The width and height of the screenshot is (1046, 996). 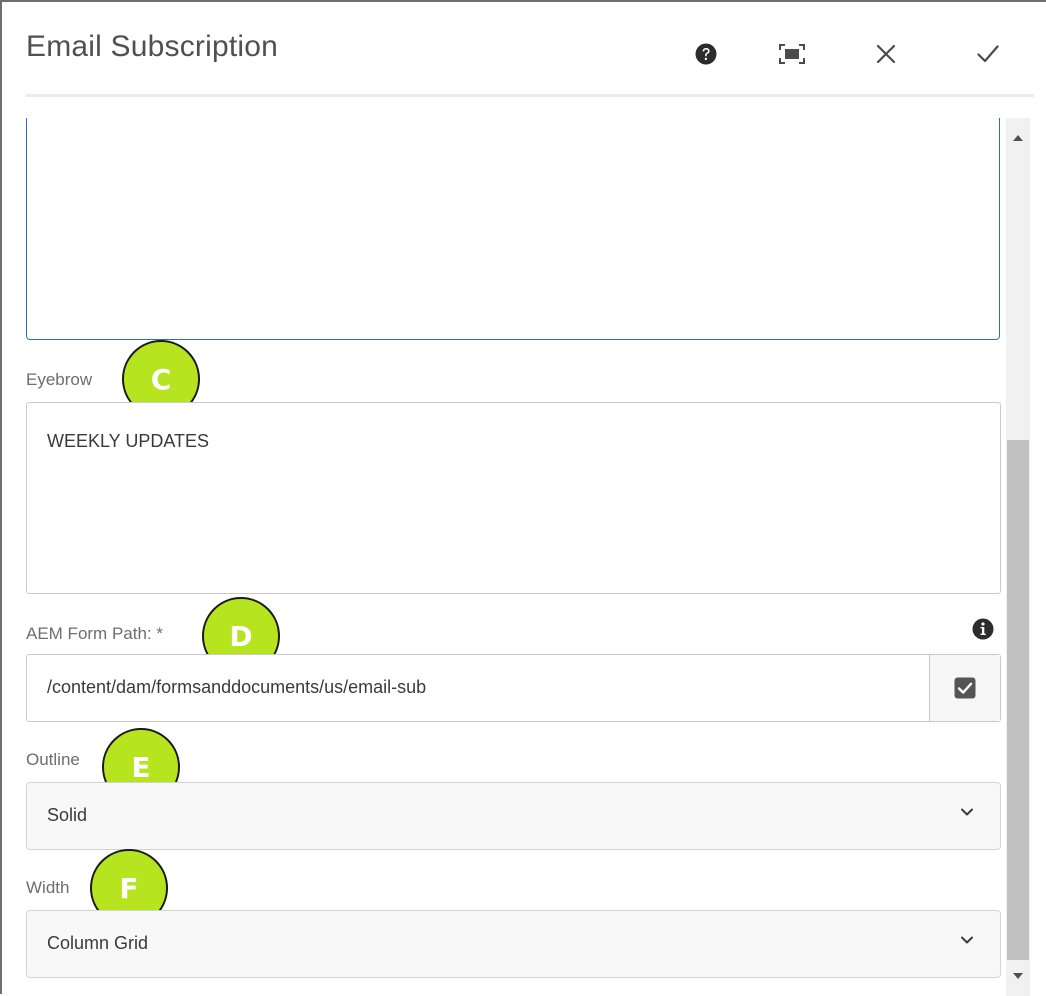 I want to click on width-label: Width, so click(x=48, y=887).